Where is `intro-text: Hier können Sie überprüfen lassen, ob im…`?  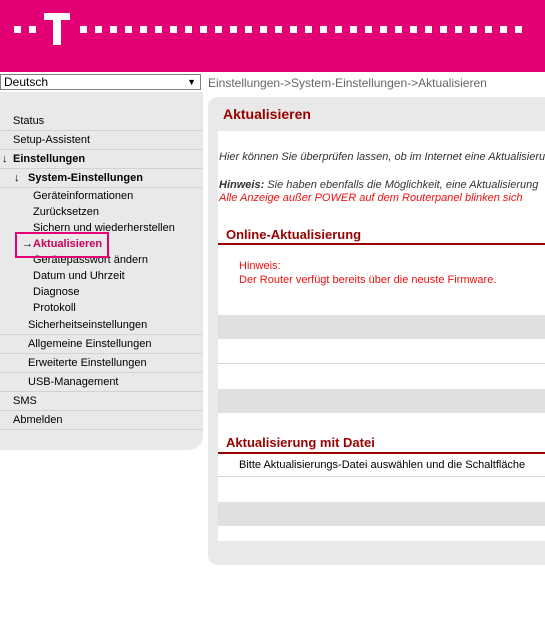
intro-text: Hier können Sie überprüfen lassen, ob im… is located at coordinates (382, 157).